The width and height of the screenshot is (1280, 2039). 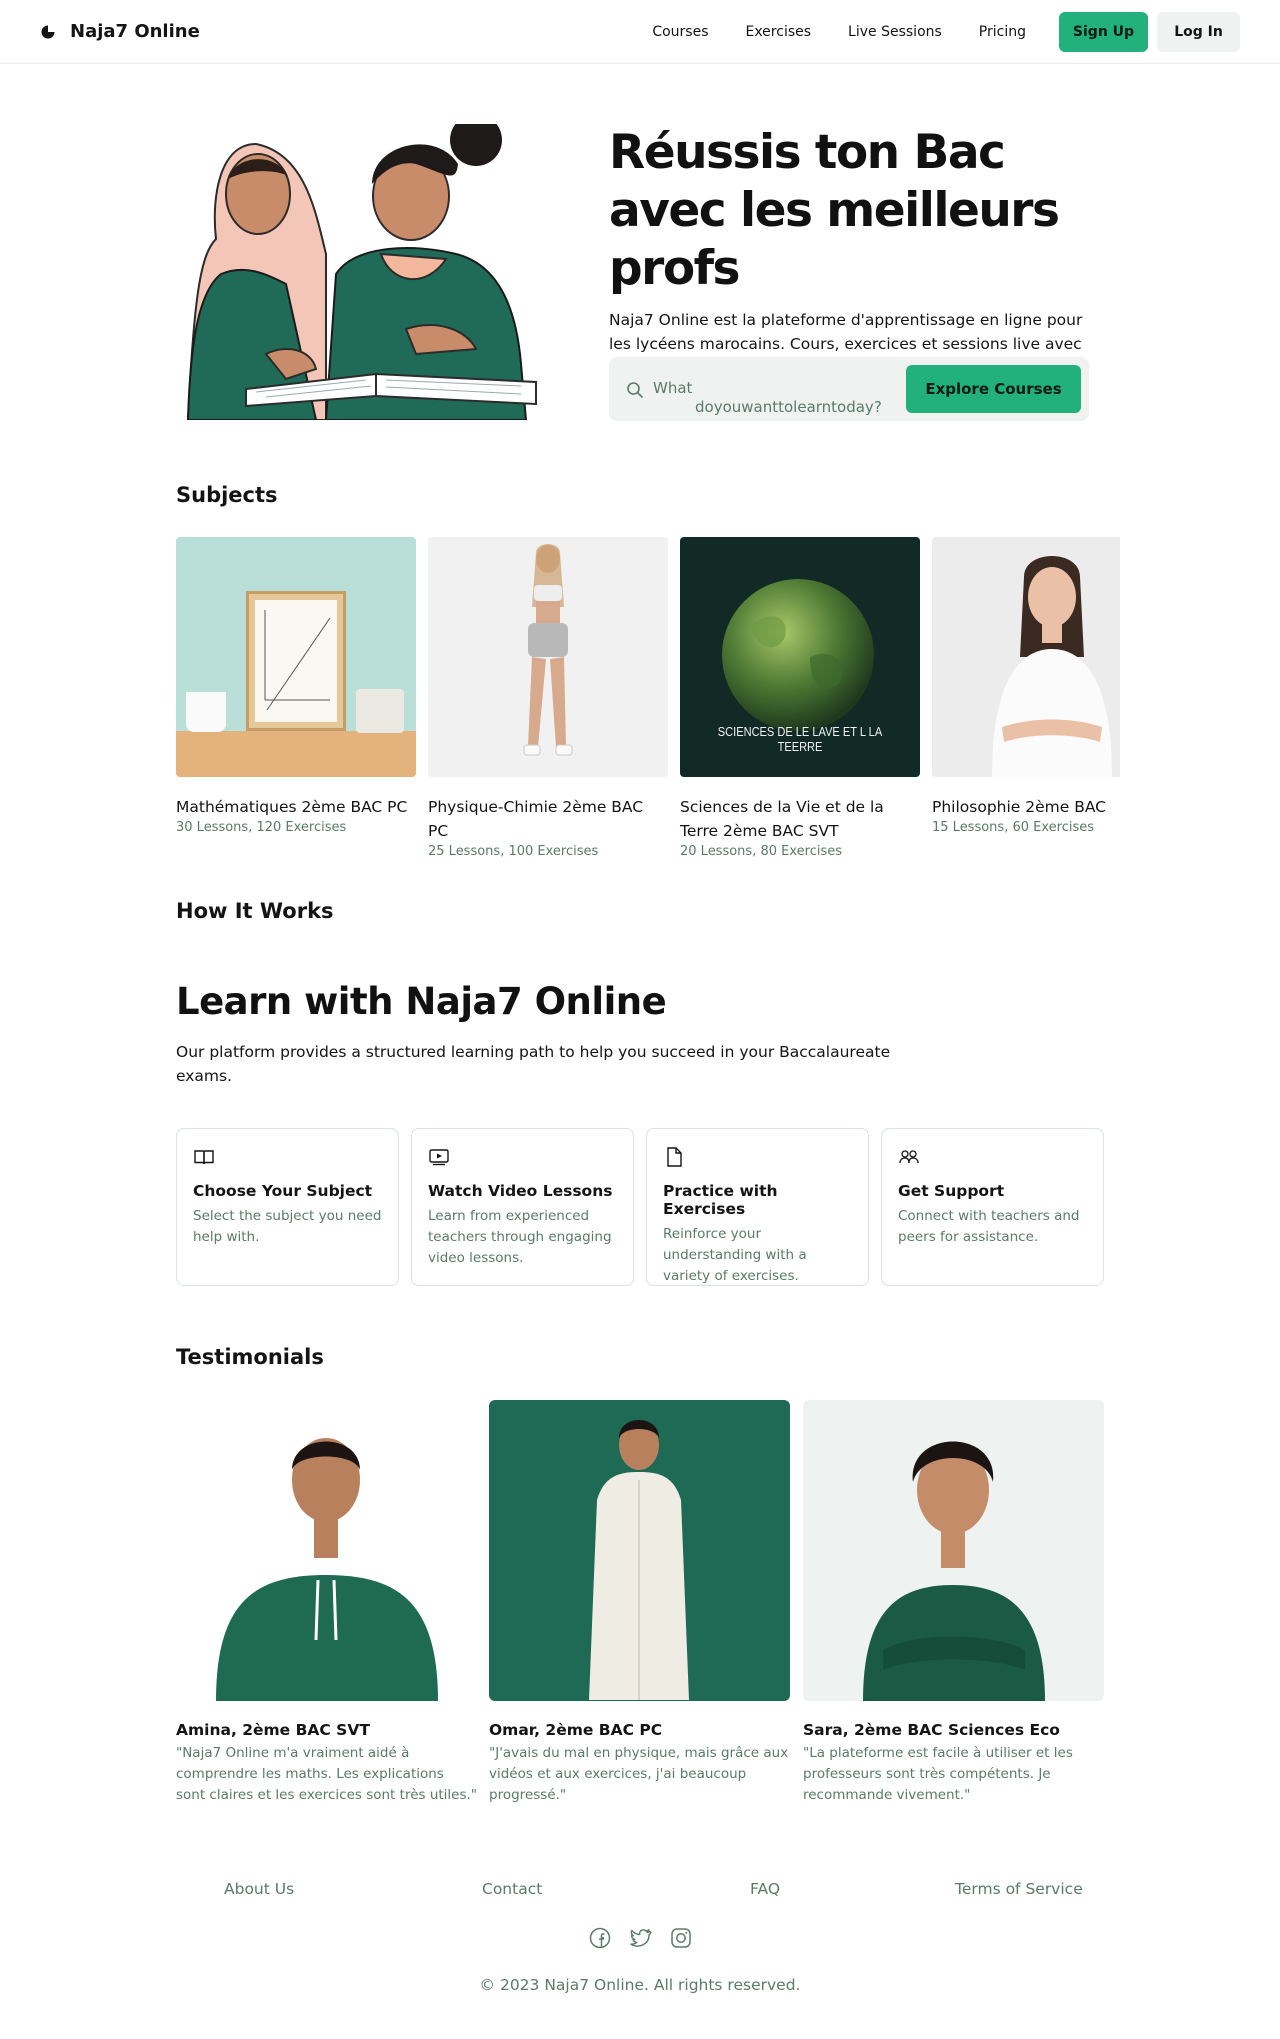 What do you see at coordinates (259, 1889) in the screenshot?
I see `footer-link-about: About Us` at bounding box center [259, 1889].